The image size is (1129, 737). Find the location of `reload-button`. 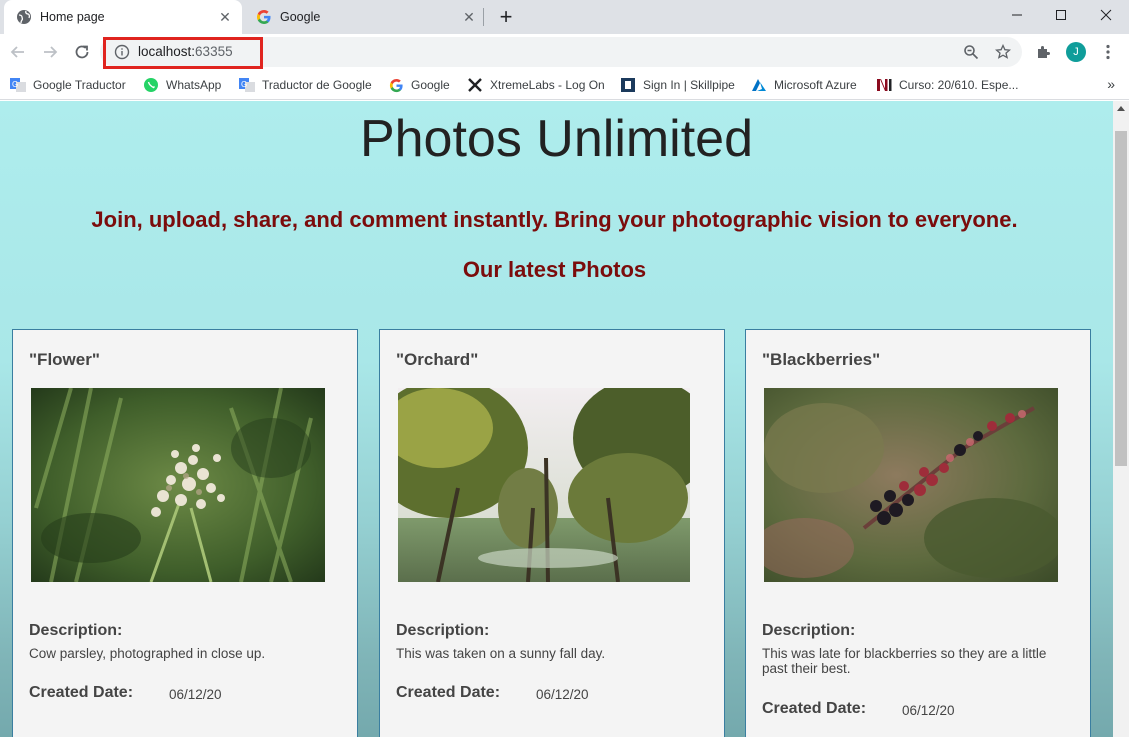

reload-button is located at coordinates (82, 52).